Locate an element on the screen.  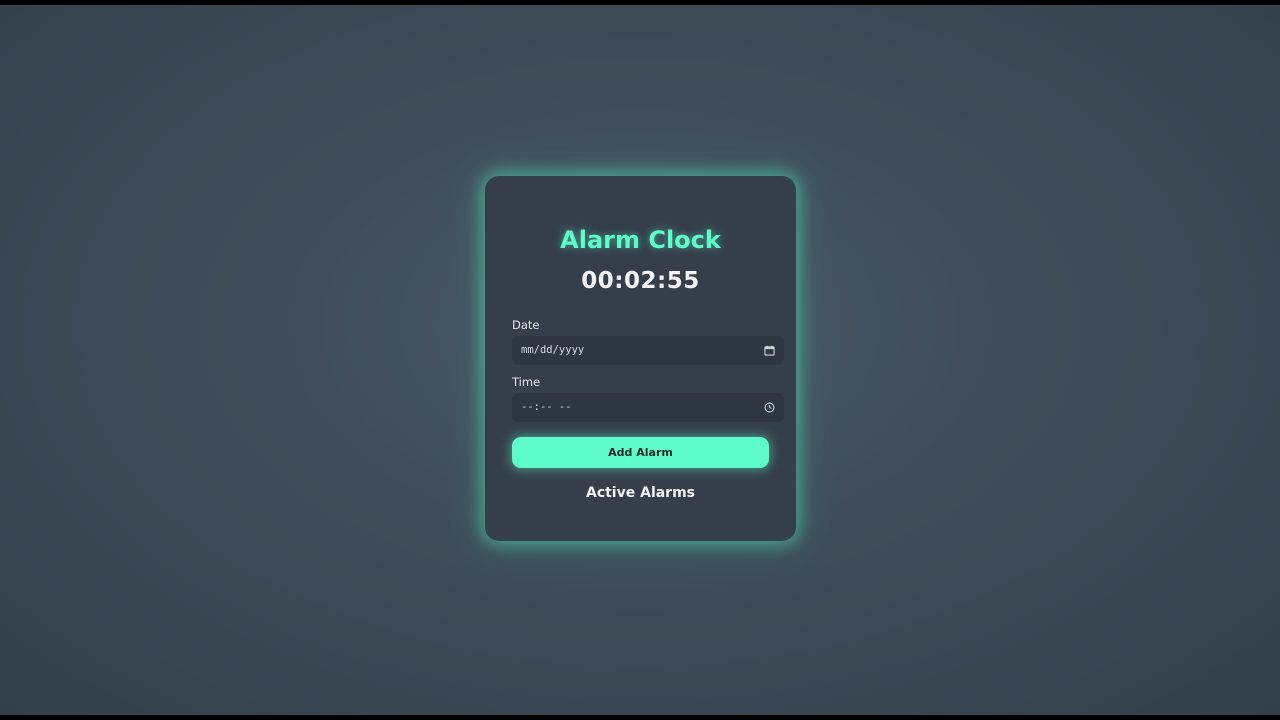
calendar-icon is located at coordinates (769, 350).